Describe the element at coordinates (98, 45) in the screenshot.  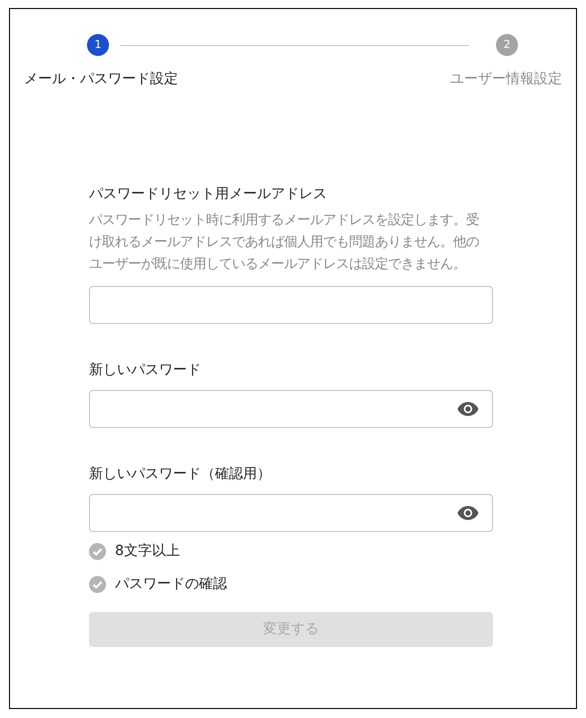
I see `step-number: 1` at that location.